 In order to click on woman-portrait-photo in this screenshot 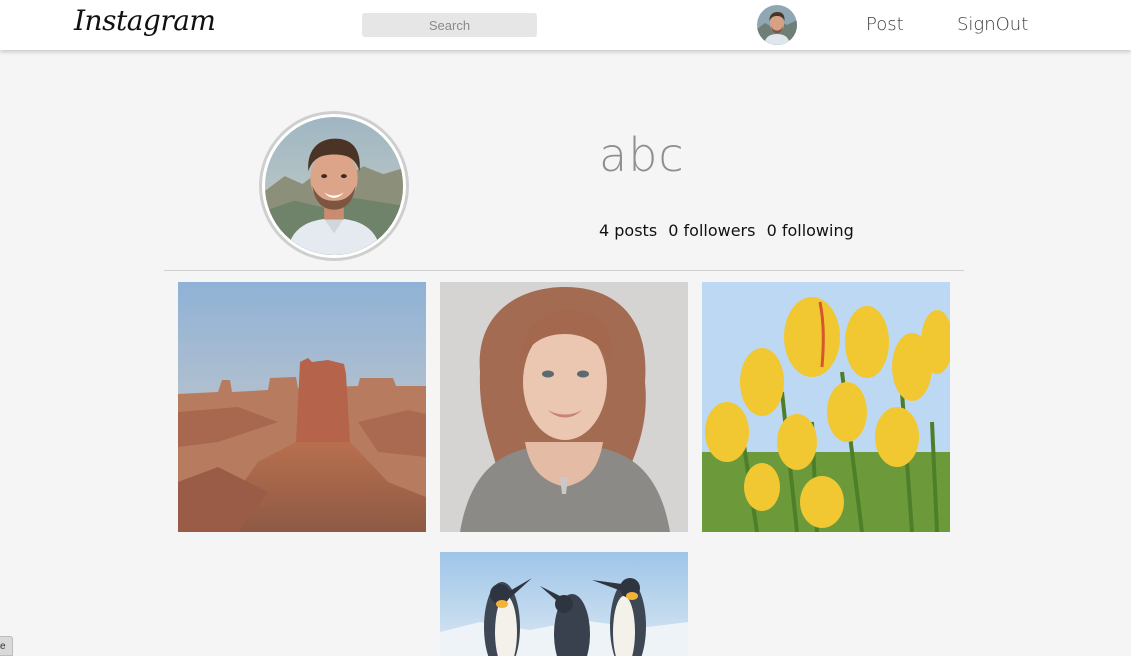, I will do `click(564, 407)`.